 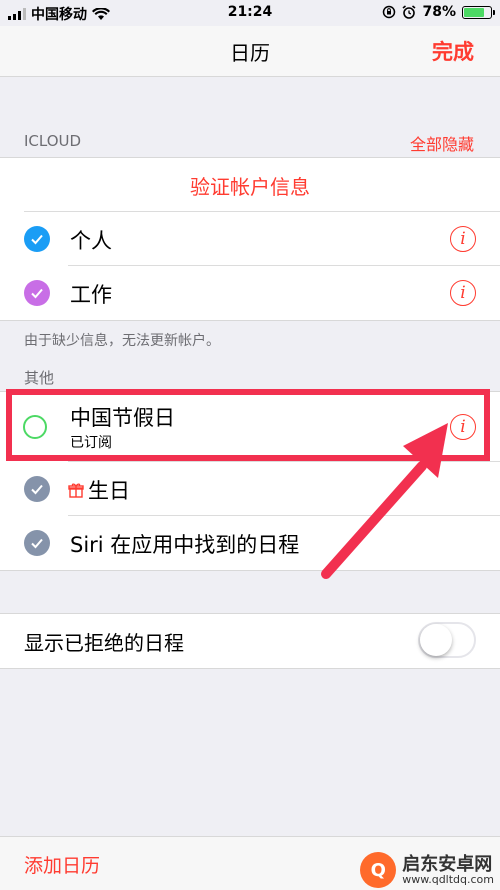 What do you see at coordinates (62, 864) in the screenshot?
I see `add-calendar-button: 添加日历` at bounding box center [62, 864].